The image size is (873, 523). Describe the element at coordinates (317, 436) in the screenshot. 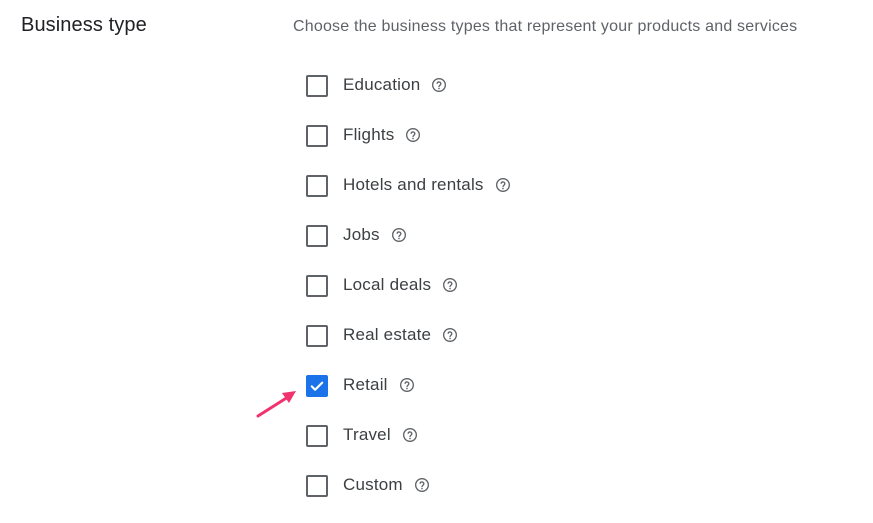

I see `travel-checkbox` at that location.